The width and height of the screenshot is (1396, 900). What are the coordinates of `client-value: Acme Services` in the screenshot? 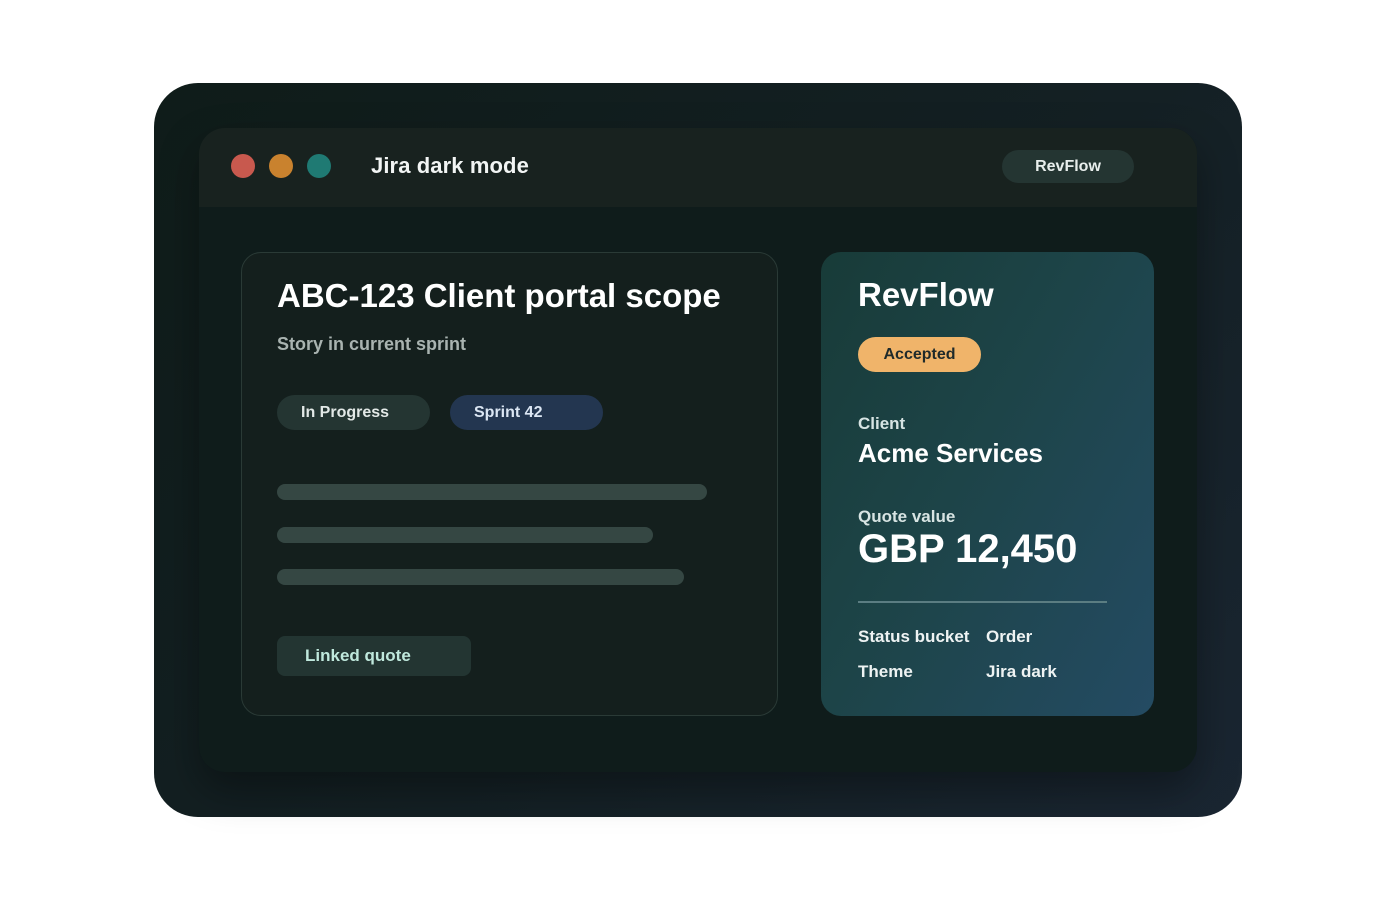 It's located at (951, 453).